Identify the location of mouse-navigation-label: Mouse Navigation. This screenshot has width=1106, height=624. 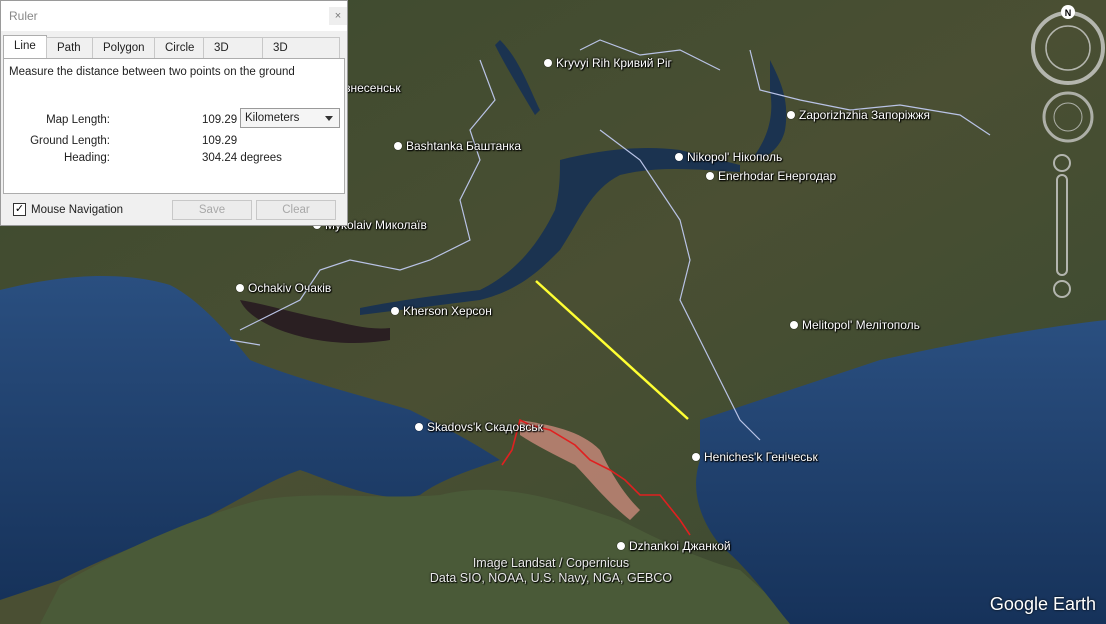
(77, 210).